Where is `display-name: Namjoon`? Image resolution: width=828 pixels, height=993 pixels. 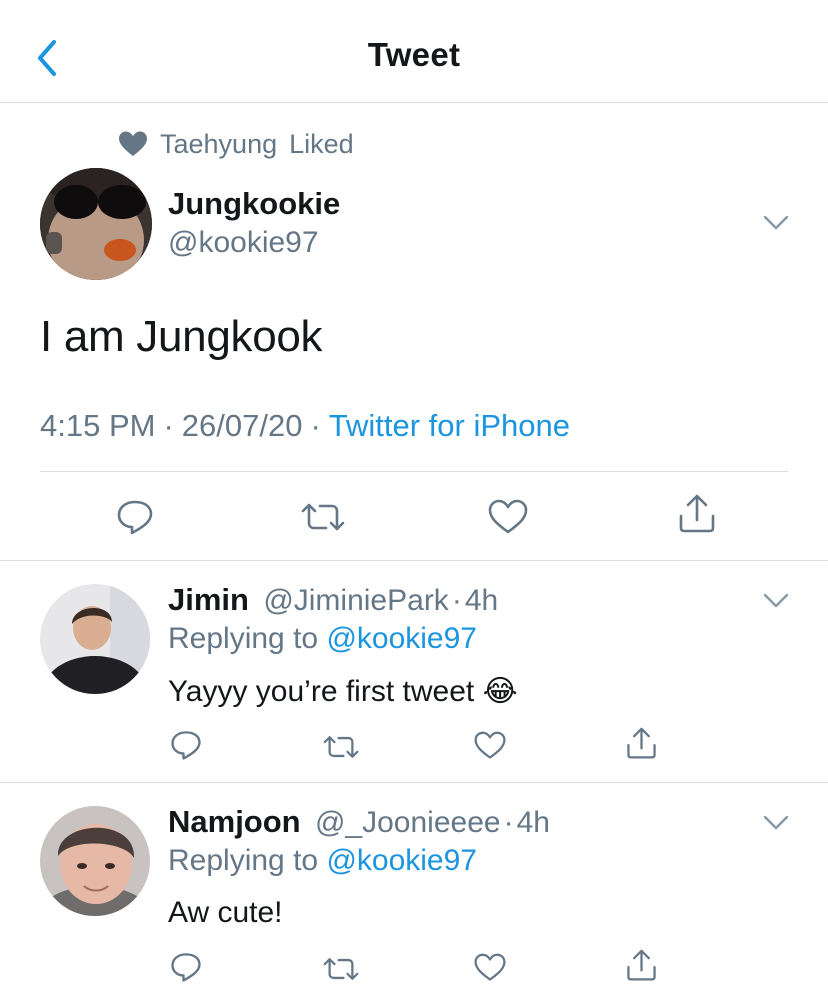 display-name: Namjoon is located at coordinates (234, 821).